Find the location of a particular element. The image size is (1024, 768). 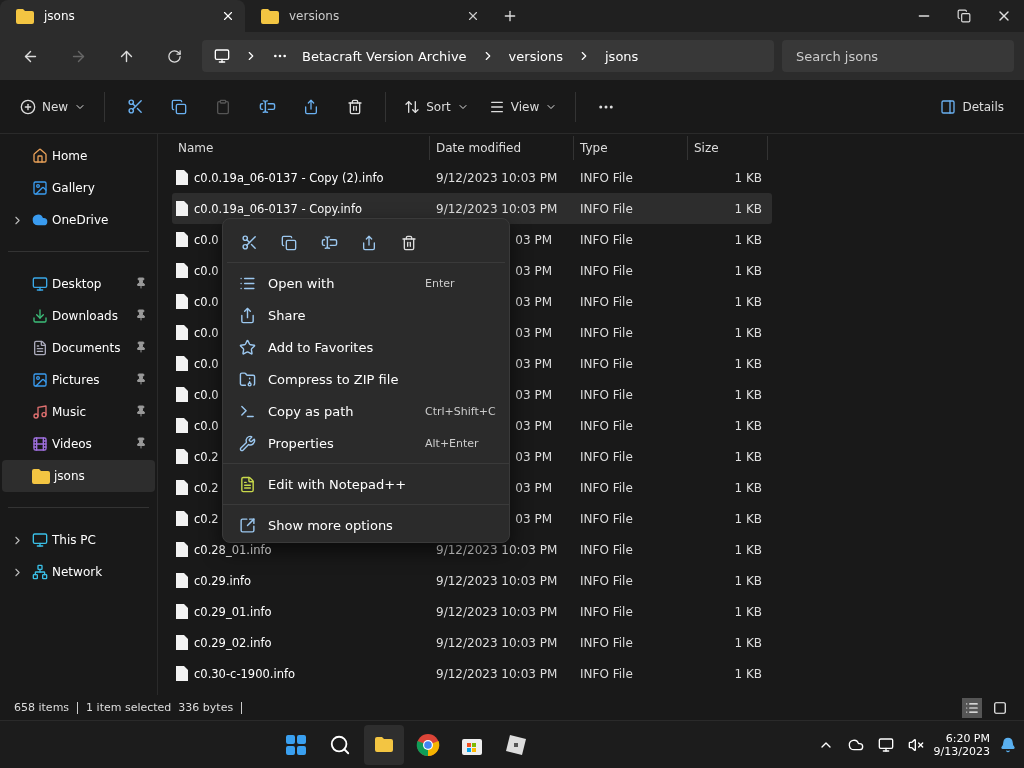

file-name: c0.0.19a_06-0137 - Copy.info is located at coordinates (278, 208).